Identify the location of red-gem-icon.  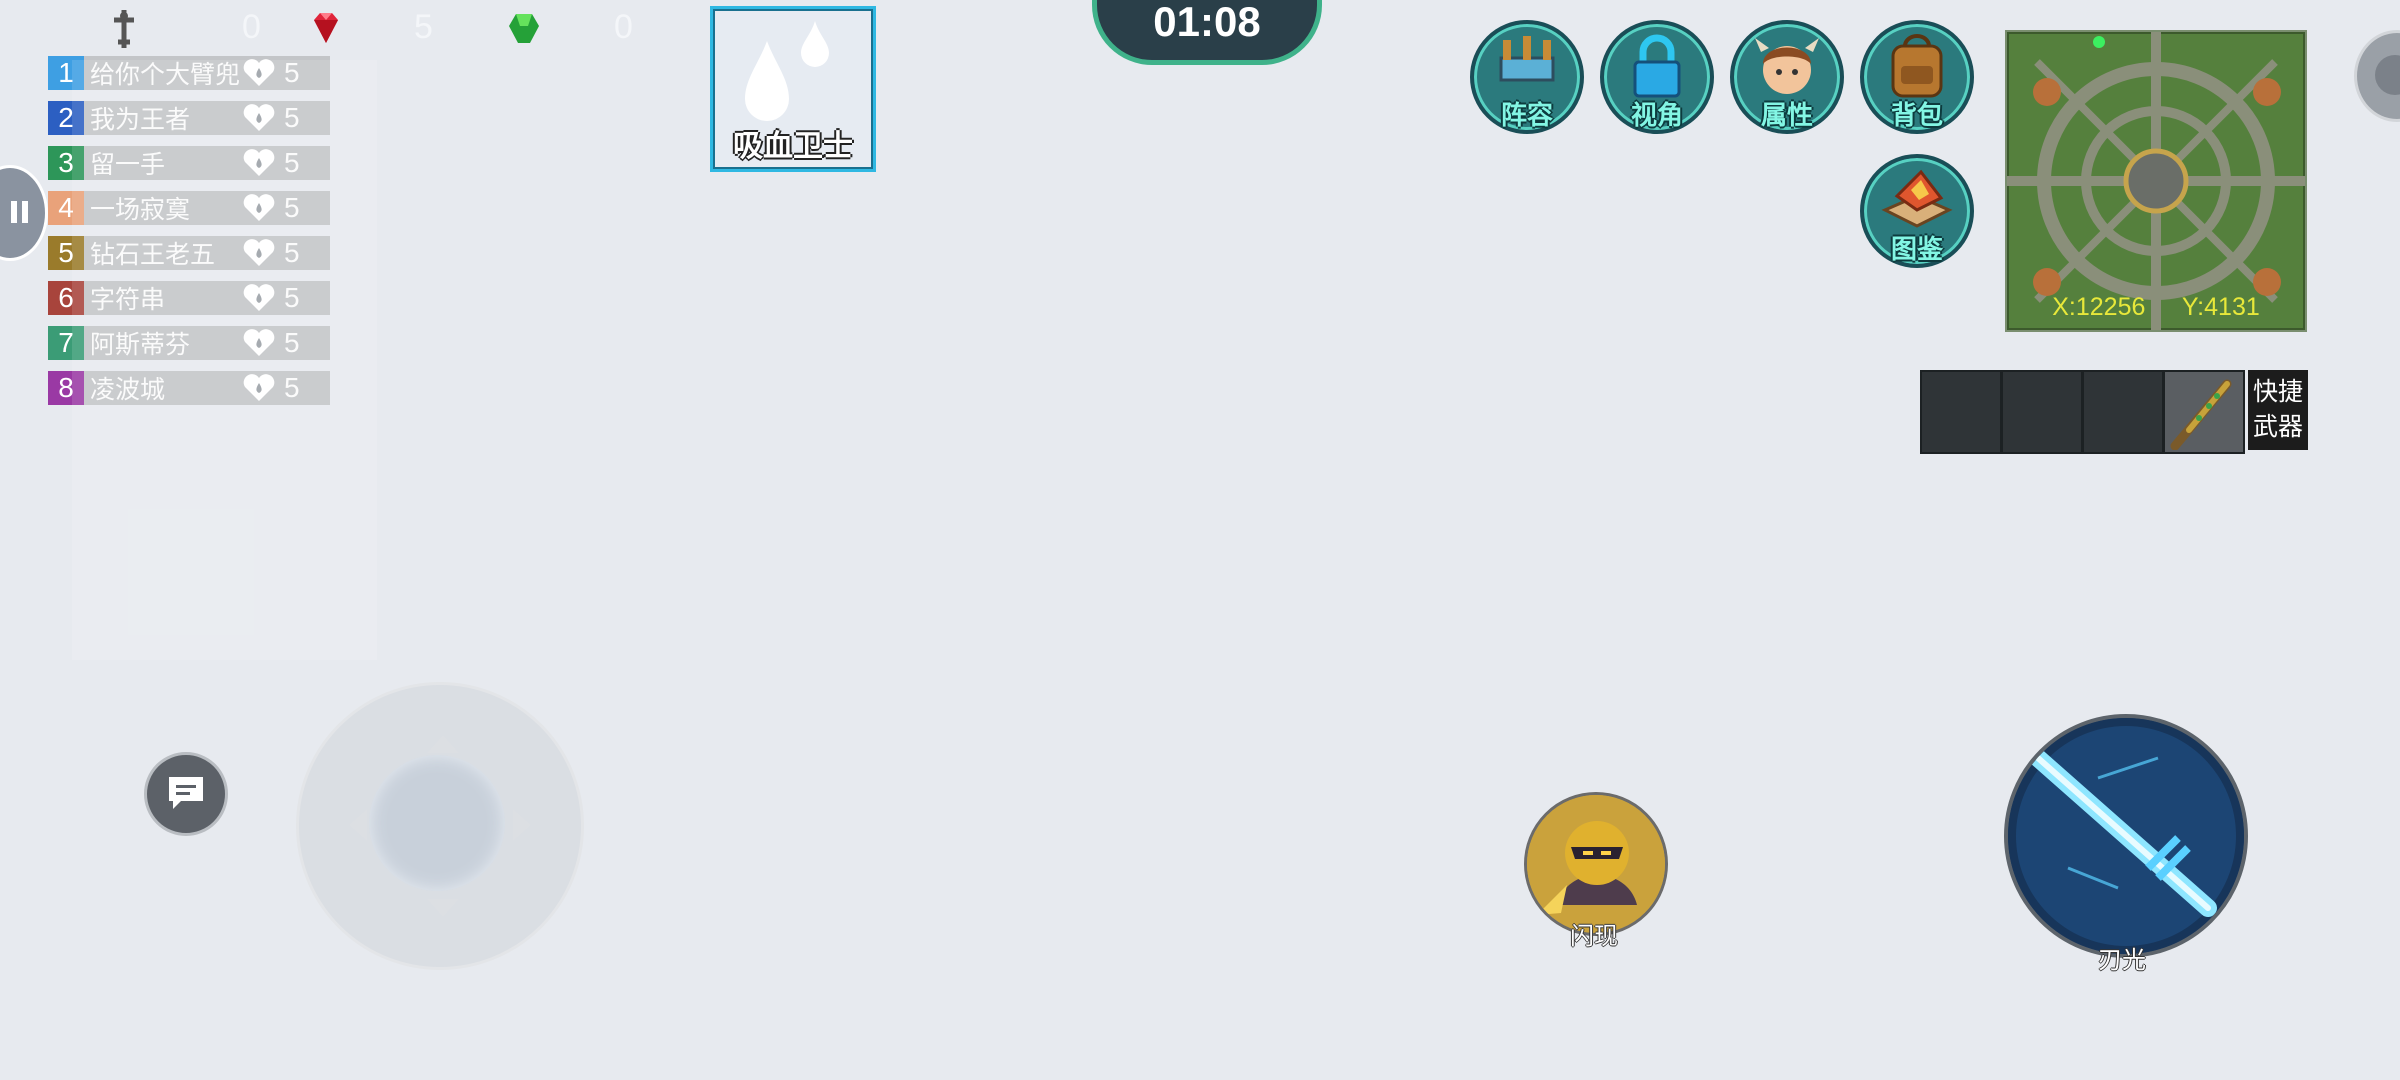
(326, 28).